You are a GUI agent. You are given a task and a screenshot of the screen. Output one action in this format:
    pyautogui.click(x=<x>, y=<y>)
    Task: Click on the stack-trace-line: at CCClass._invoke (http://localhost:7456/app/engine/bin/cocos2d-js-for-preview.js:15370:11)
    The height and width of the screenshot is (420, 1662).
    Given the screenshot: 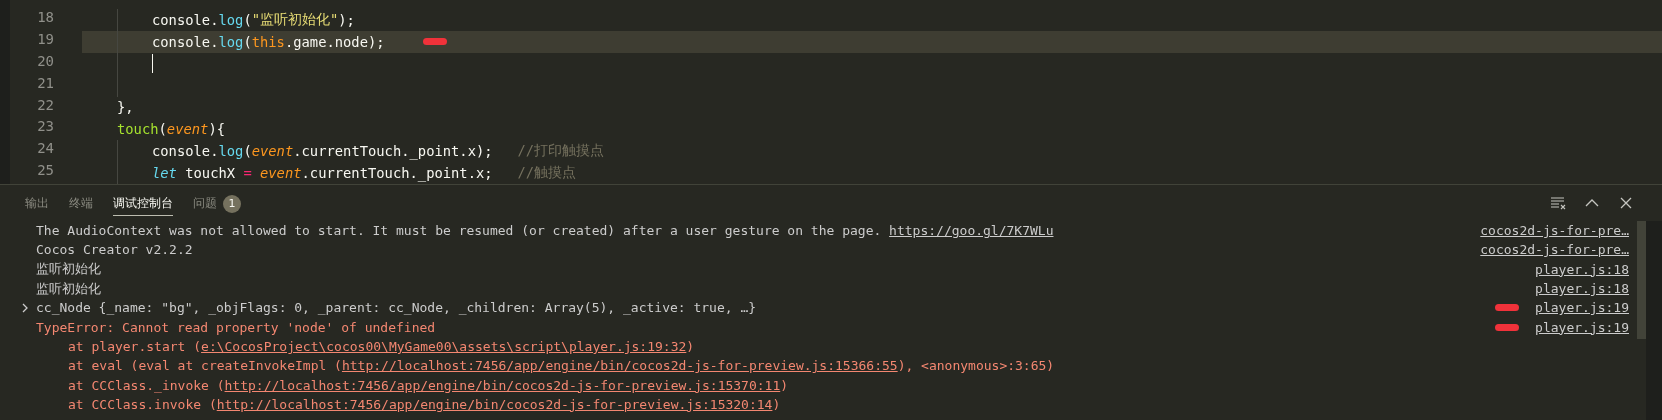 What is the action you would take?
    pyautogui.click(x=428, y=385)
    